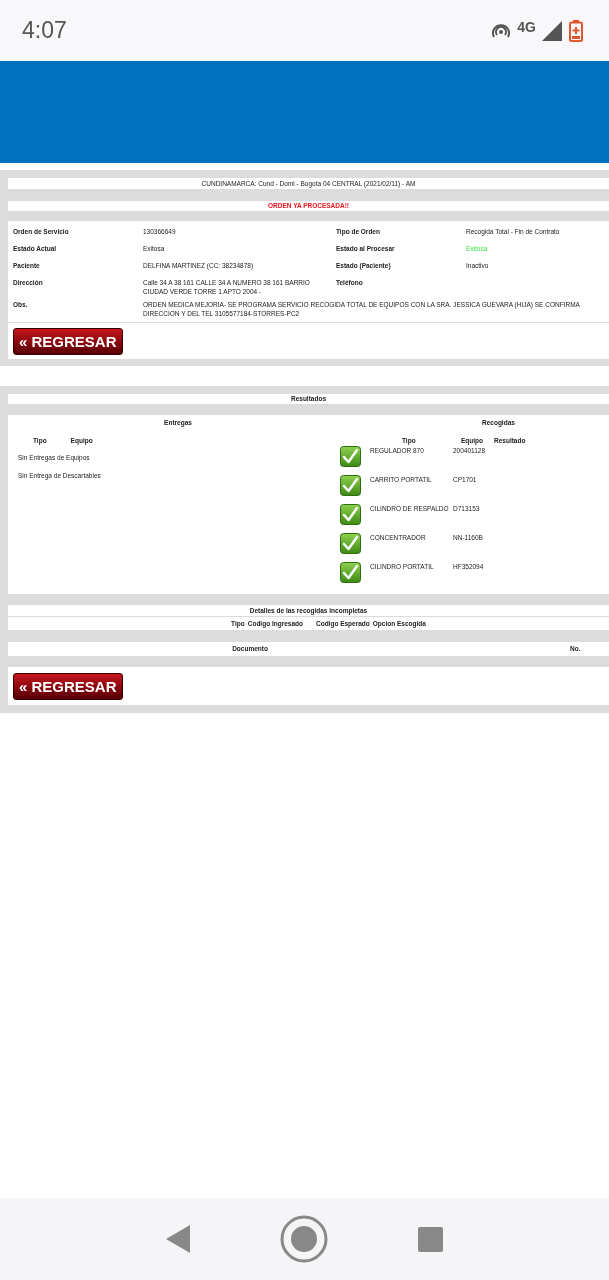 This screenshot has height=1280, width=609. Describe the element at coordinates (304, 1239) in the screenshot. I see `home-nav-icon` at that location.